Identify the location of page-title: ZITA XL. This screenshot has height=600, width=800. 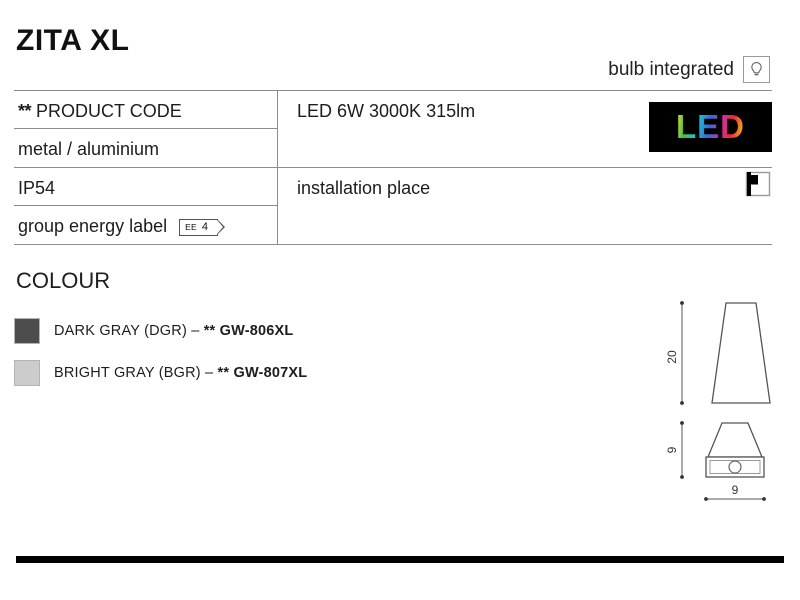
(73, 40).